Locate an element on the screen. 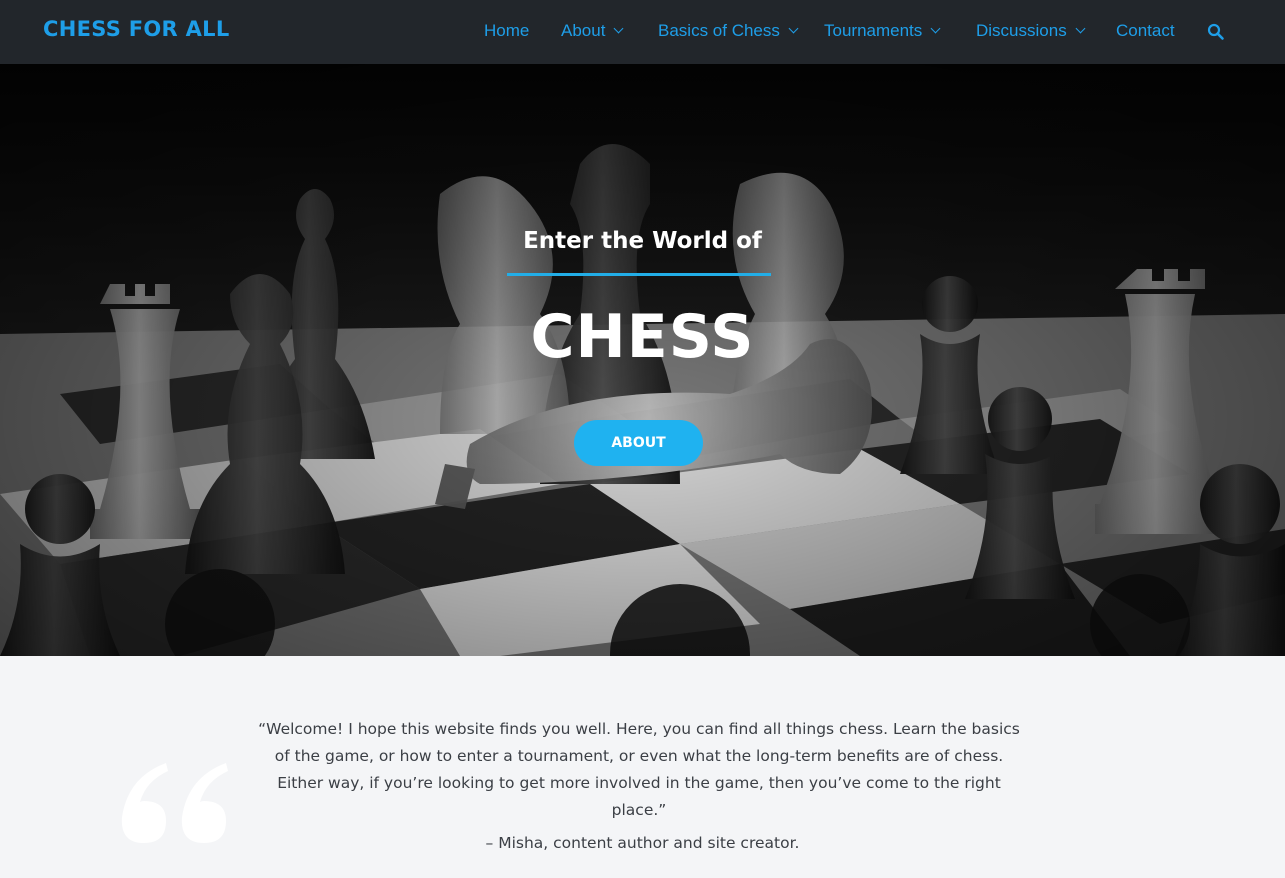 This screenshot has width=1285, height=878. nav-item-home: Home is located at coordinates (506, 31).